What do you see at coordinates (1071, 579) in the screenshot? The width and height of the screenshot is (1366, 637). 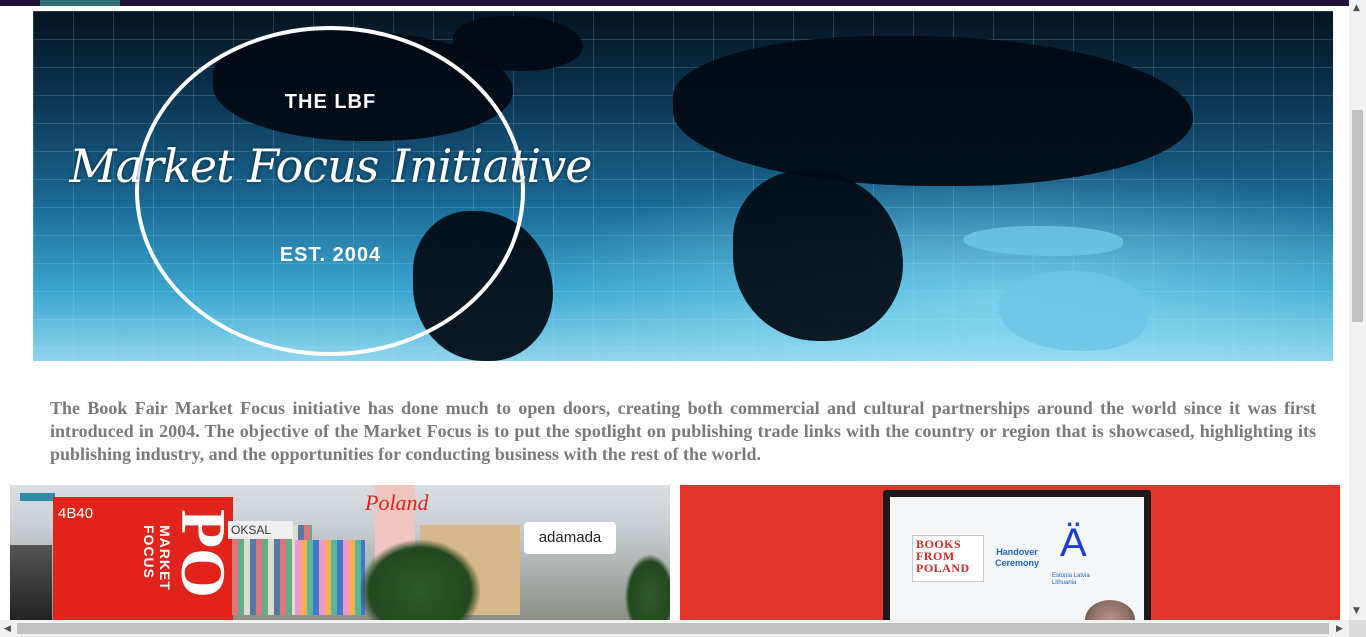 I see `baltic-countries-text: Estonia Latvia Lithuania` at bounding box center [1071, 579].